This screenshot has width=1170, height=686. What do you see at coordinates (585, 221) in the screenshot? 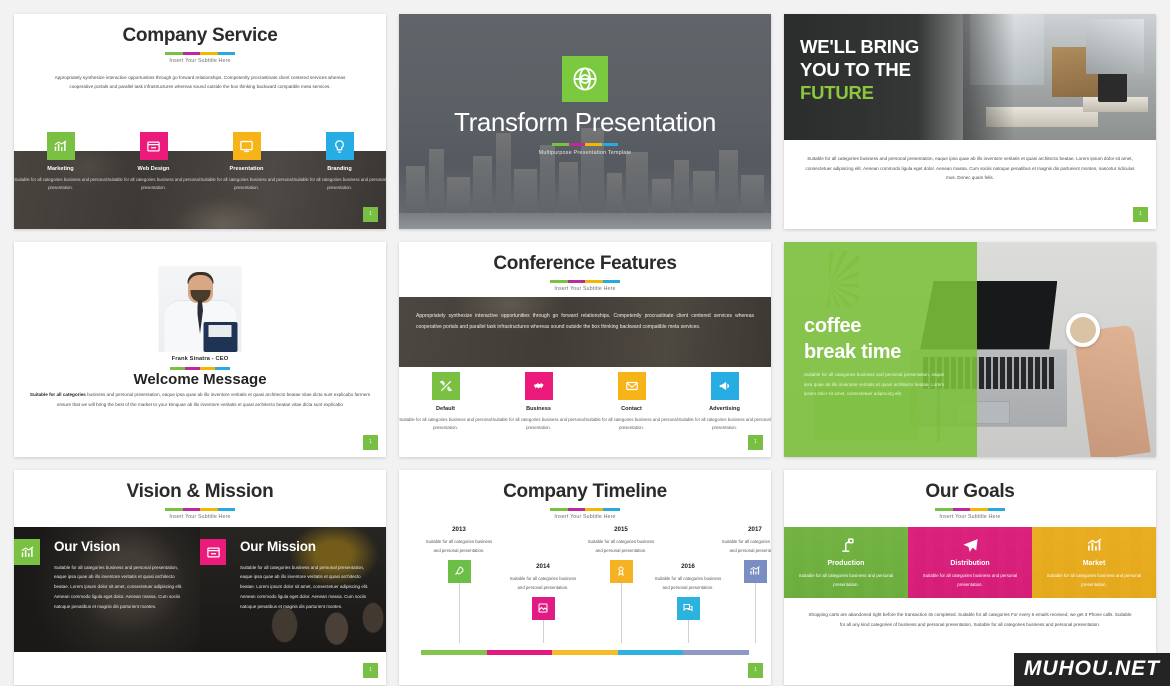
I see `waterfront` at bounding box center [585, 221].